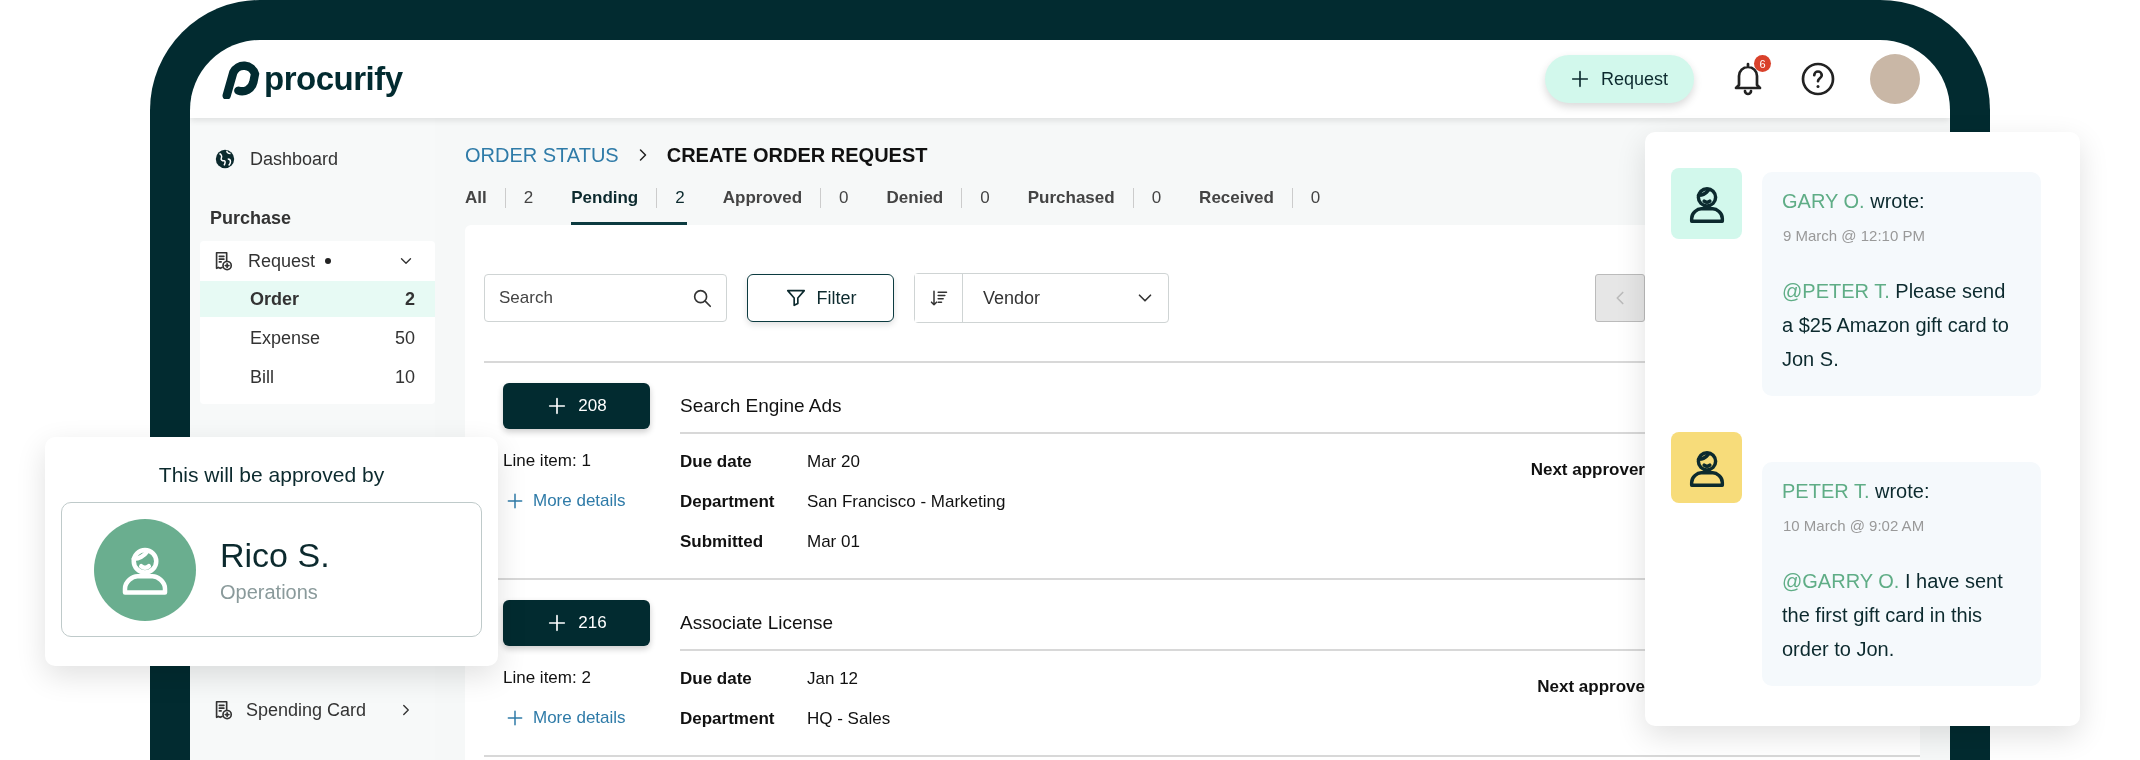 This screenshot has height=760, width=2140. I want to click on search-icon, so click(702, 298).